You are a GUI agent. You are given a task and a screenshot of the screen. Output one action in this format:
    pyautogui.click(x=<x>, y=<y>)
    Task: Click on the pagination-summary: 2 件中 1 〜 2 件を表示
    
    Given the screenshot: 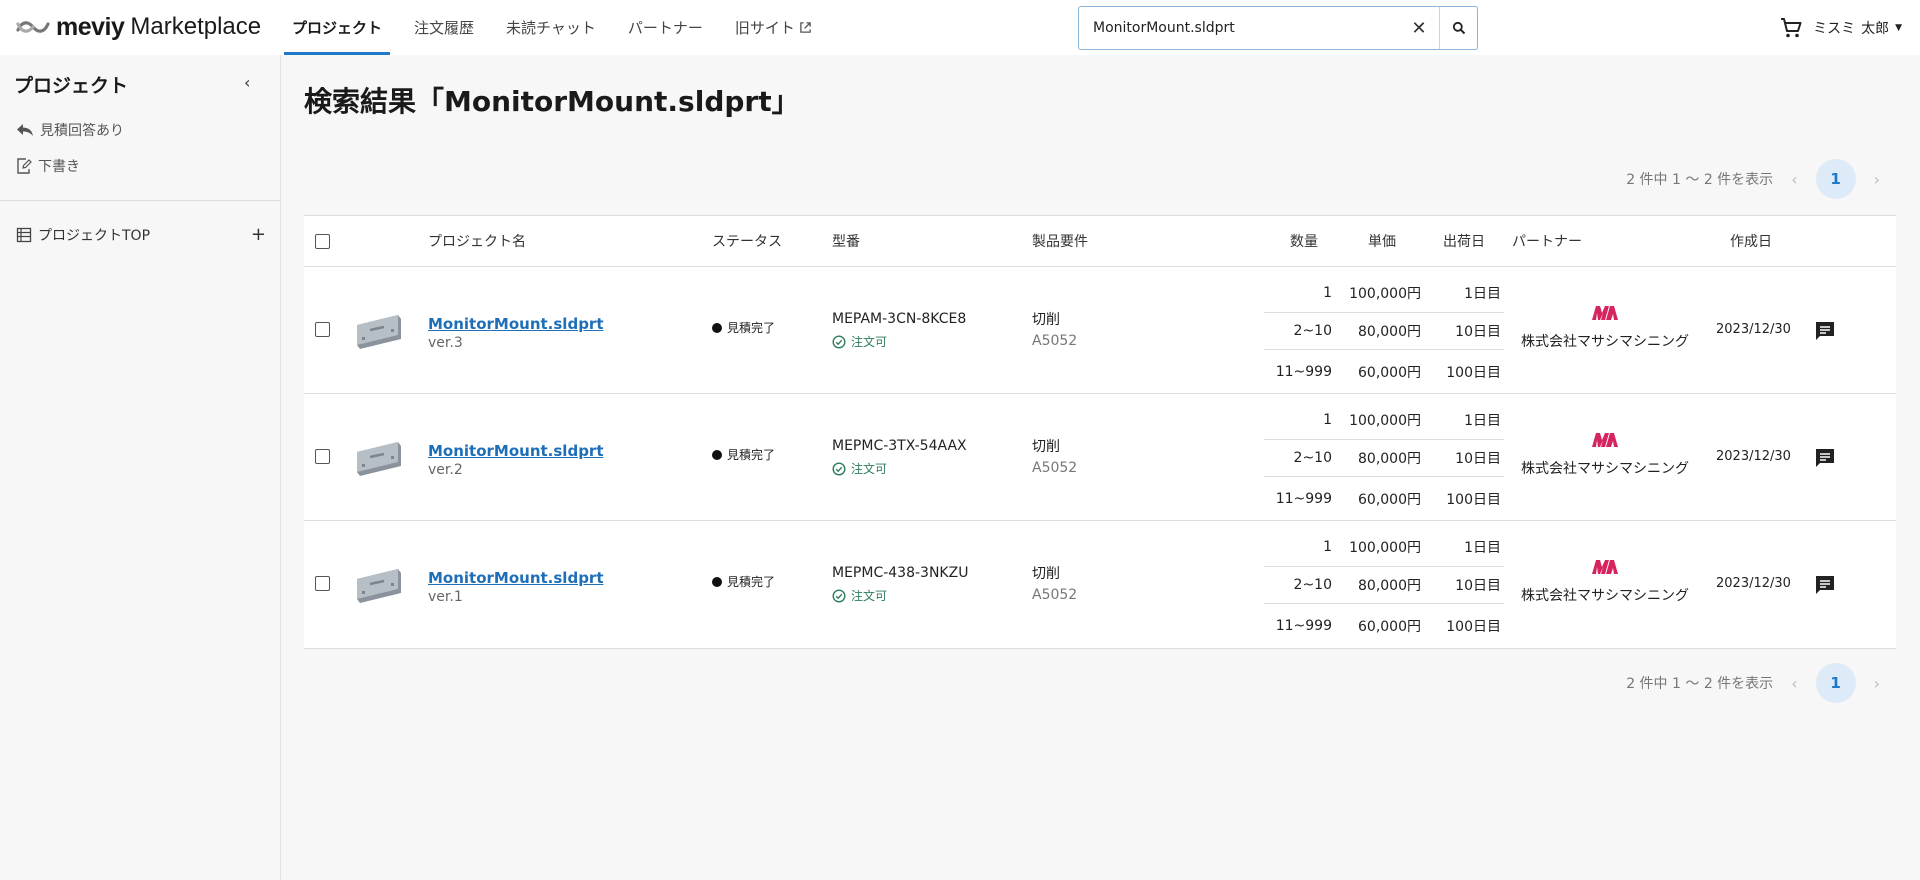 What is the action you would take?
    pyautogui.click(x=1700, y=684)
    